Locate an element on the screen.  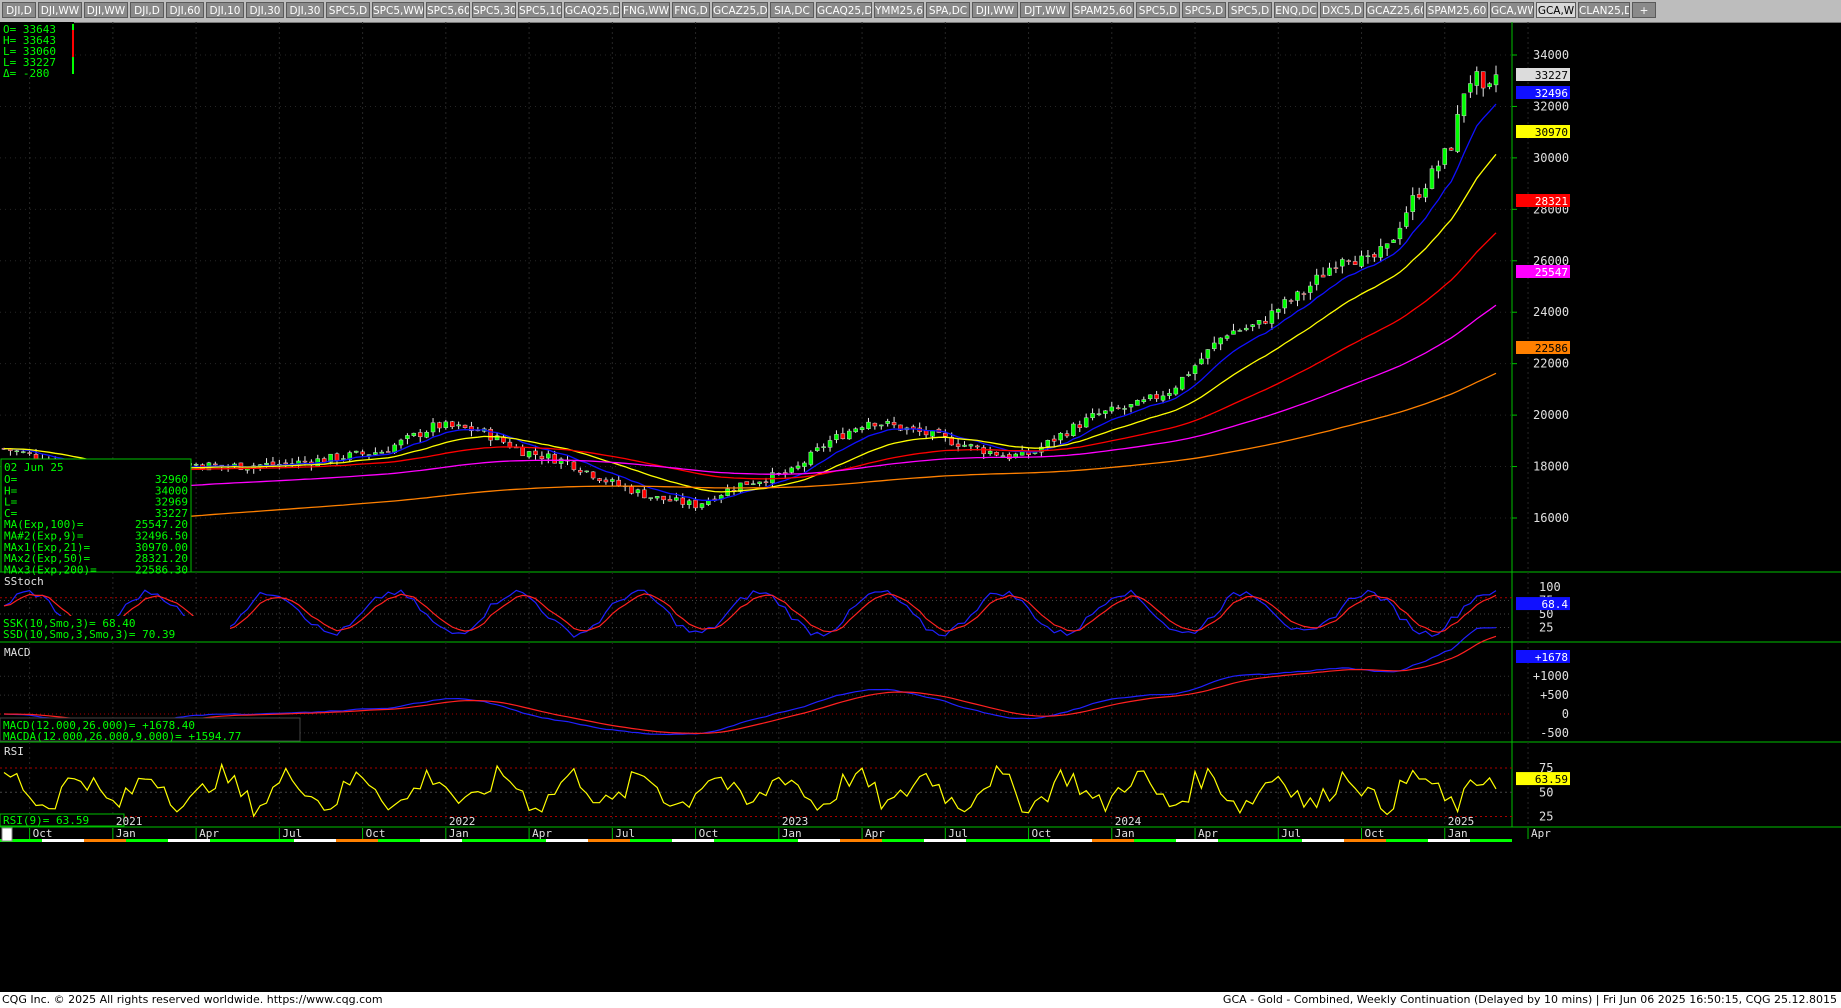
symbol-tab: GCAZ25,60 is located at coordinates (1395, 10).